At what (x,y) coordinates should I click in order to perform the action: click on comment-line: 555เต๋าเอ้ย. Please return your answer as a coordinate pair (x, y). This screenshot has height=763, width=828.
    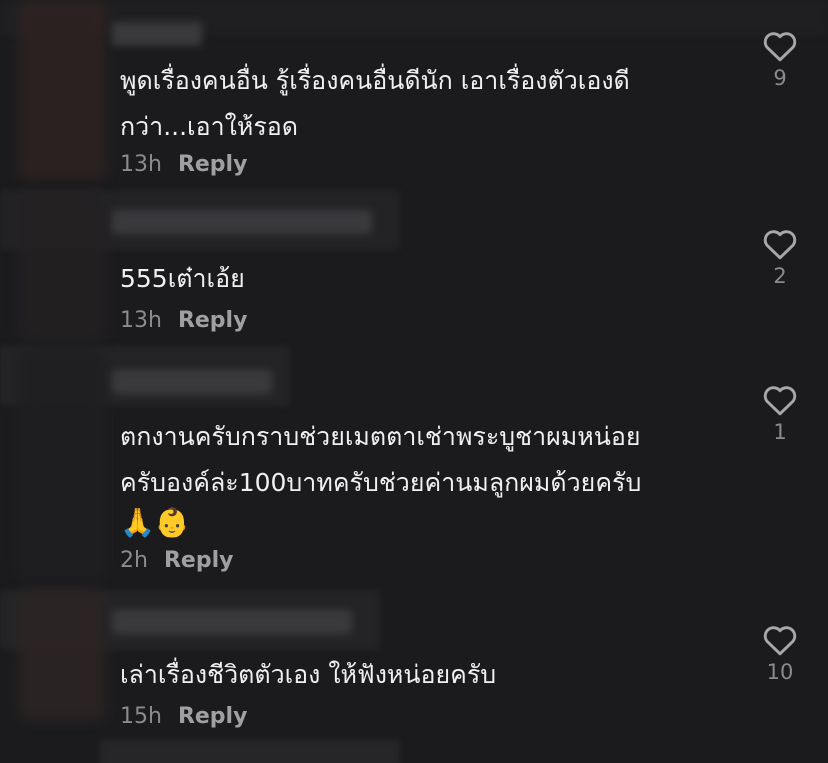
    Looking at the image, I should click on (182, 278).